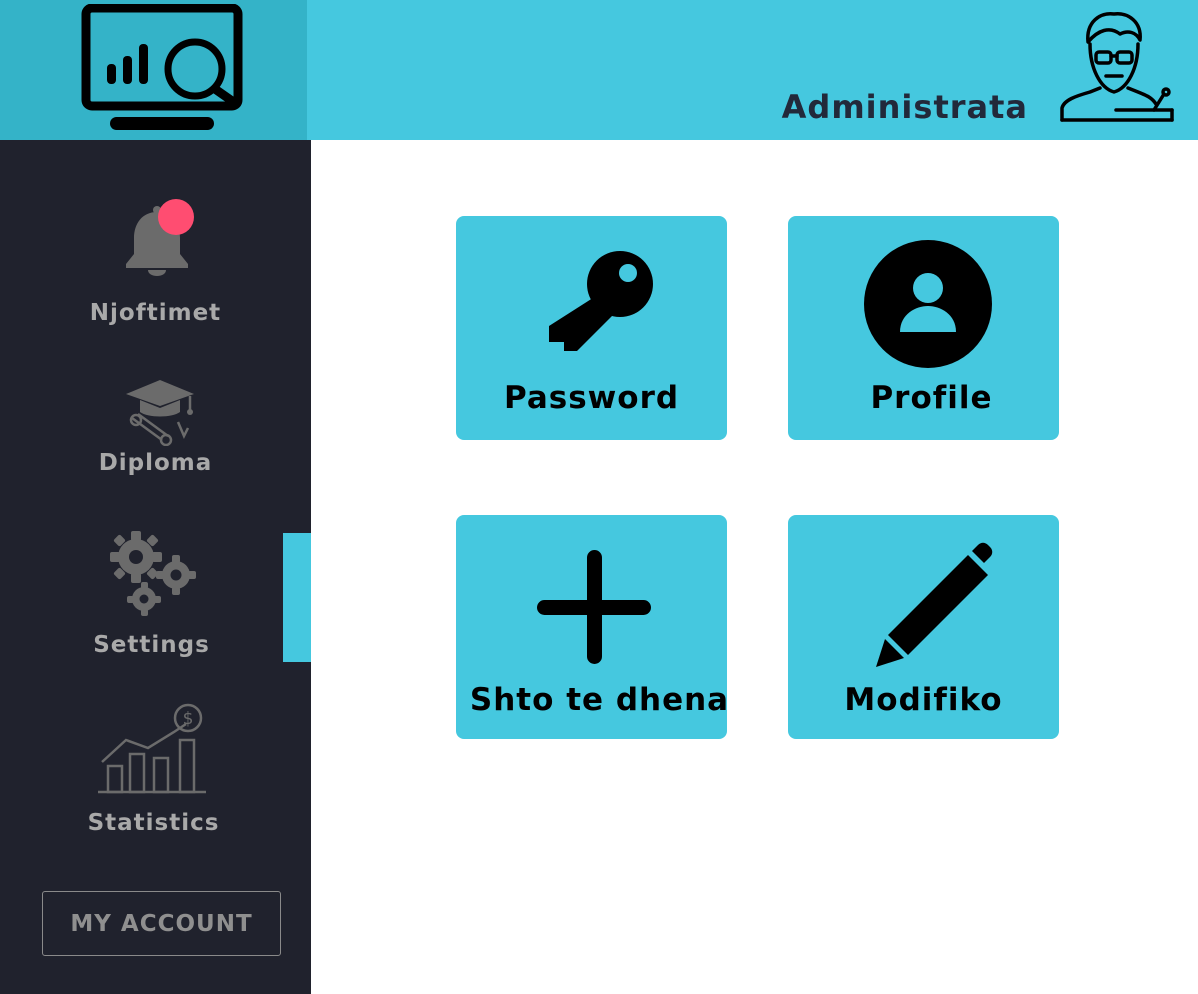 Image resolution: width=1198 pixels, height=994 pixels. What do you see at coordinates (155, 463) in the screenshot?
I see `sidebar-item-label: Diploma` at bounding box center [155, 463].